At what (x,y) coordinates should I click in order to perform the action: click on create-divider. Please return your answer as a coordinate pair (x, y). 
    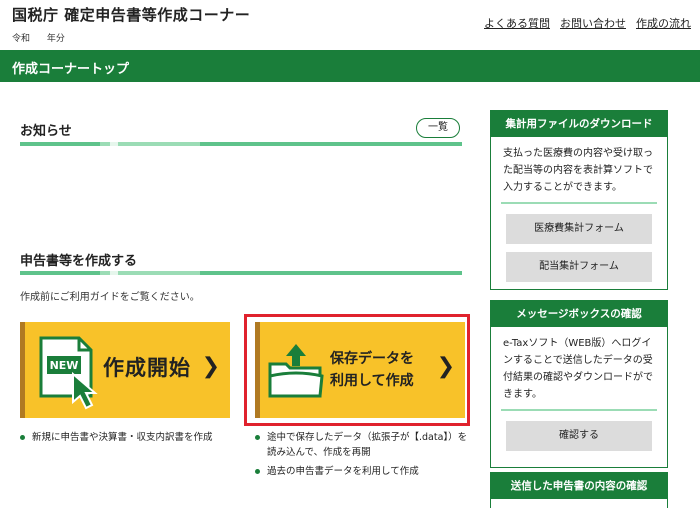
    Looking at the image, I should click on (241, 273).